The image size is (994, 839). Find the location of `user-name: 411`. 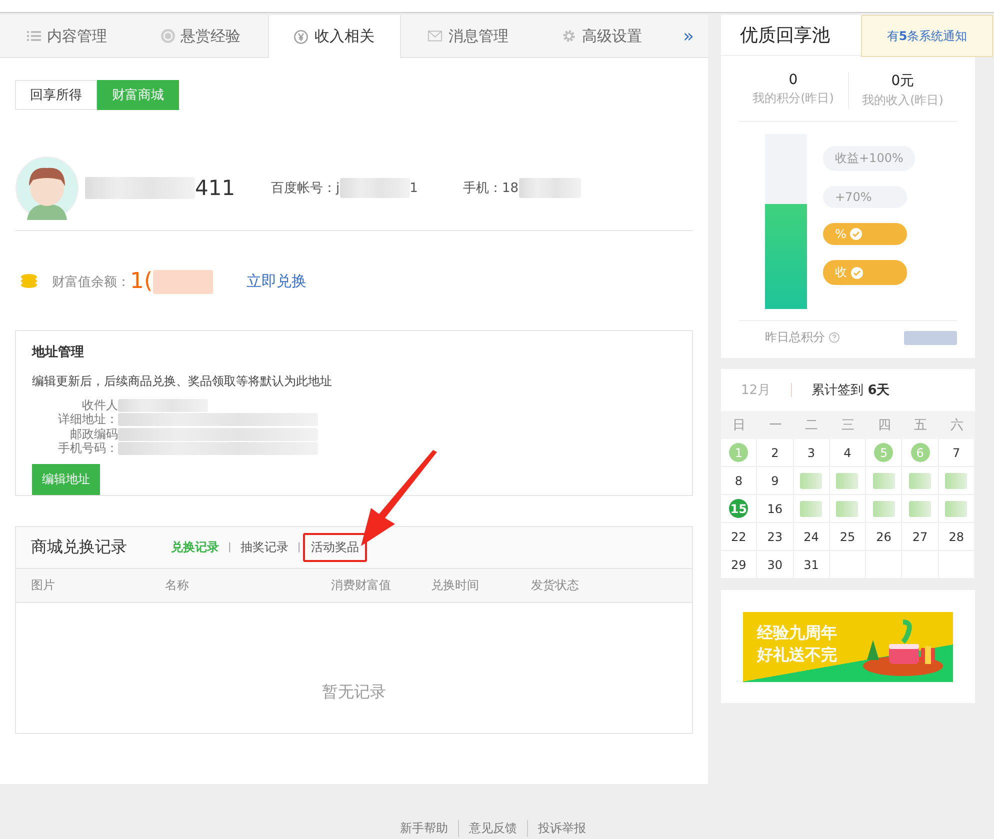

user-name: 411 is located at coordinates (215, 188).